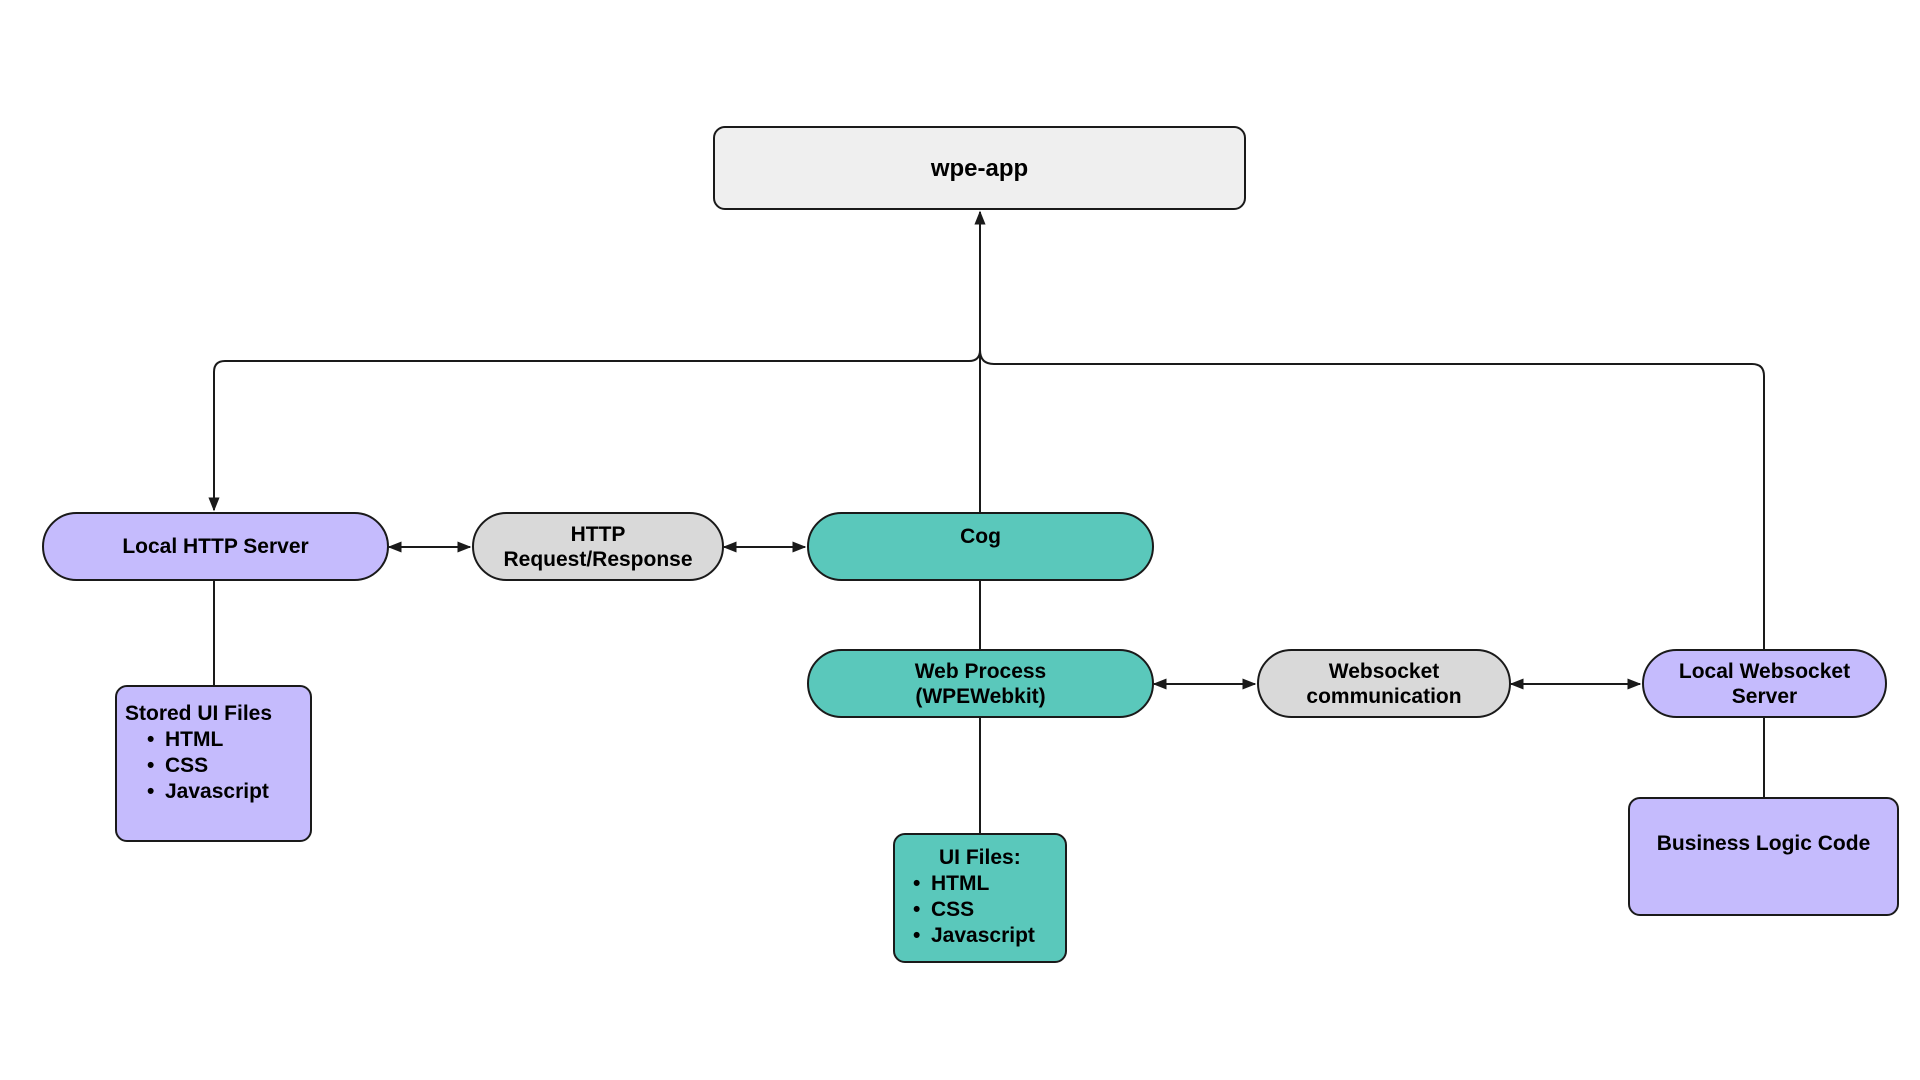 The image size is (1920, 1080). What do you see at coordinates (980, 536) in the screenshot?
I see `cog-label: Cog` at bounding box center [980, 536].